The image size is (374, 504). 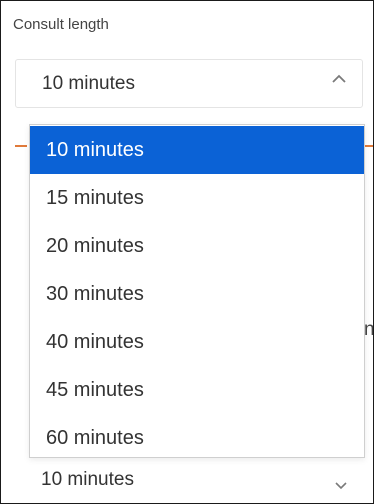 What do you see at coordinates (197, 294) in the screenshot?
I see `option-30-minutes: 30 minutes` at bounding box center [197, 294].